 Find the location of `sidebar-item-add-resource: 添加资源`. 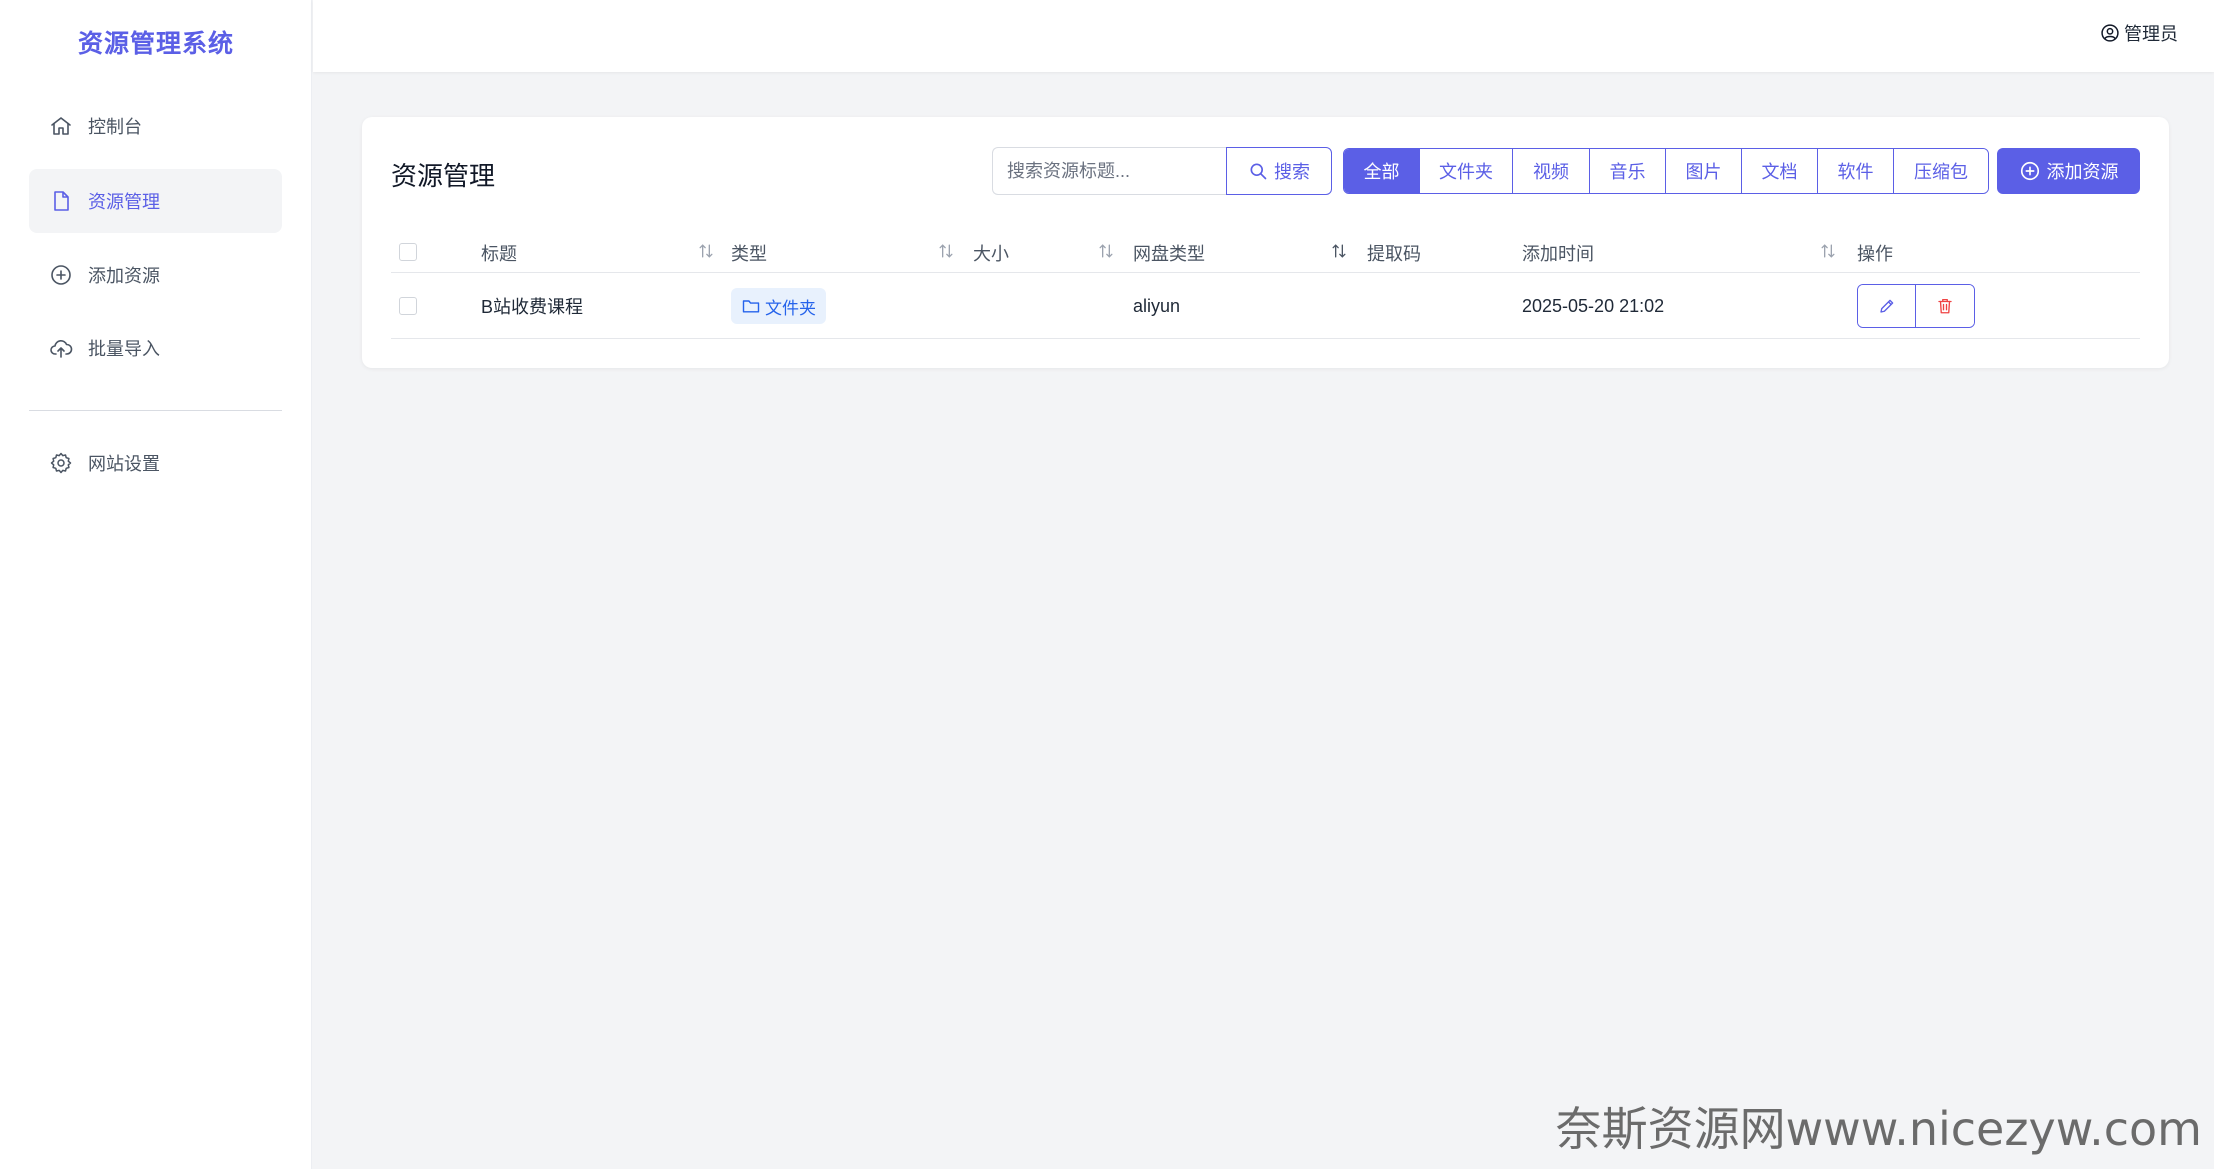

sidebar-item-add-resource: 添加资源 is located at coordinates (155, 275).